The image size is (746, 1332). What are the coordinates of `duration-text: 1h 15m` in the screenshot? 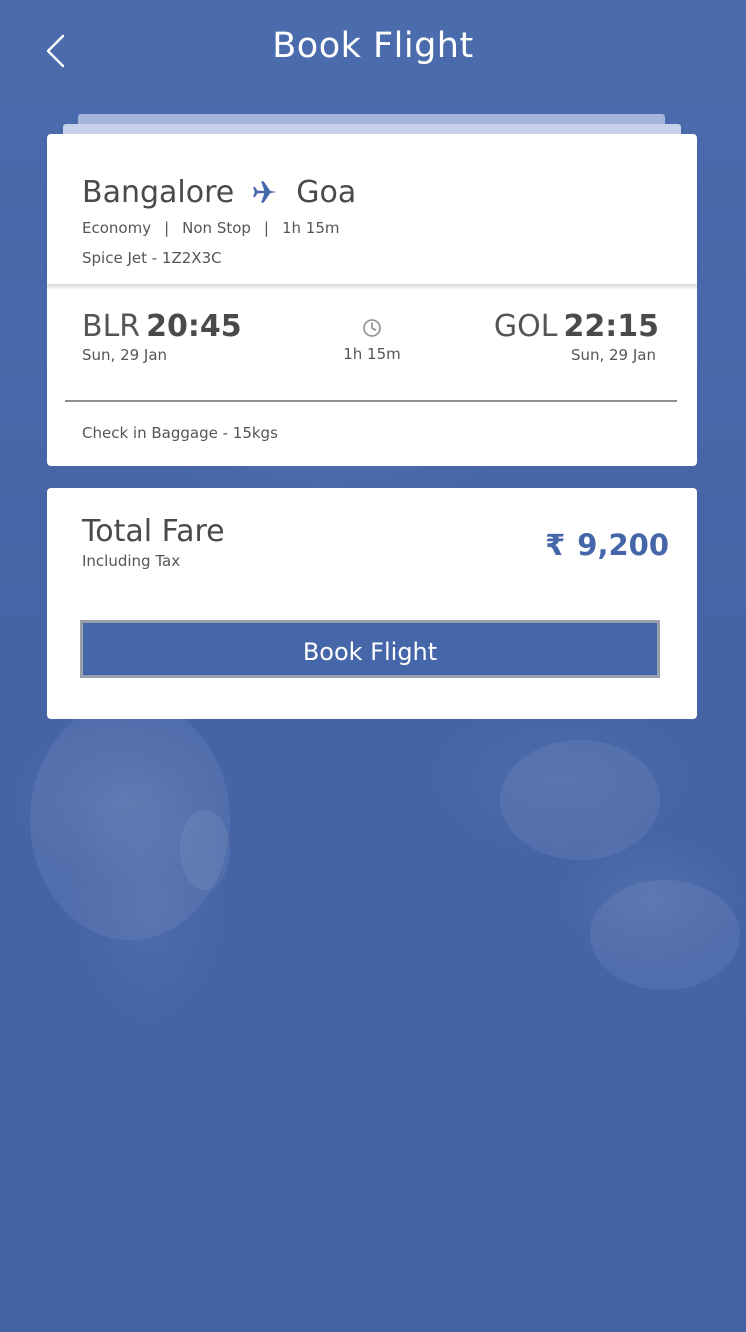 It's located at (372, 354).